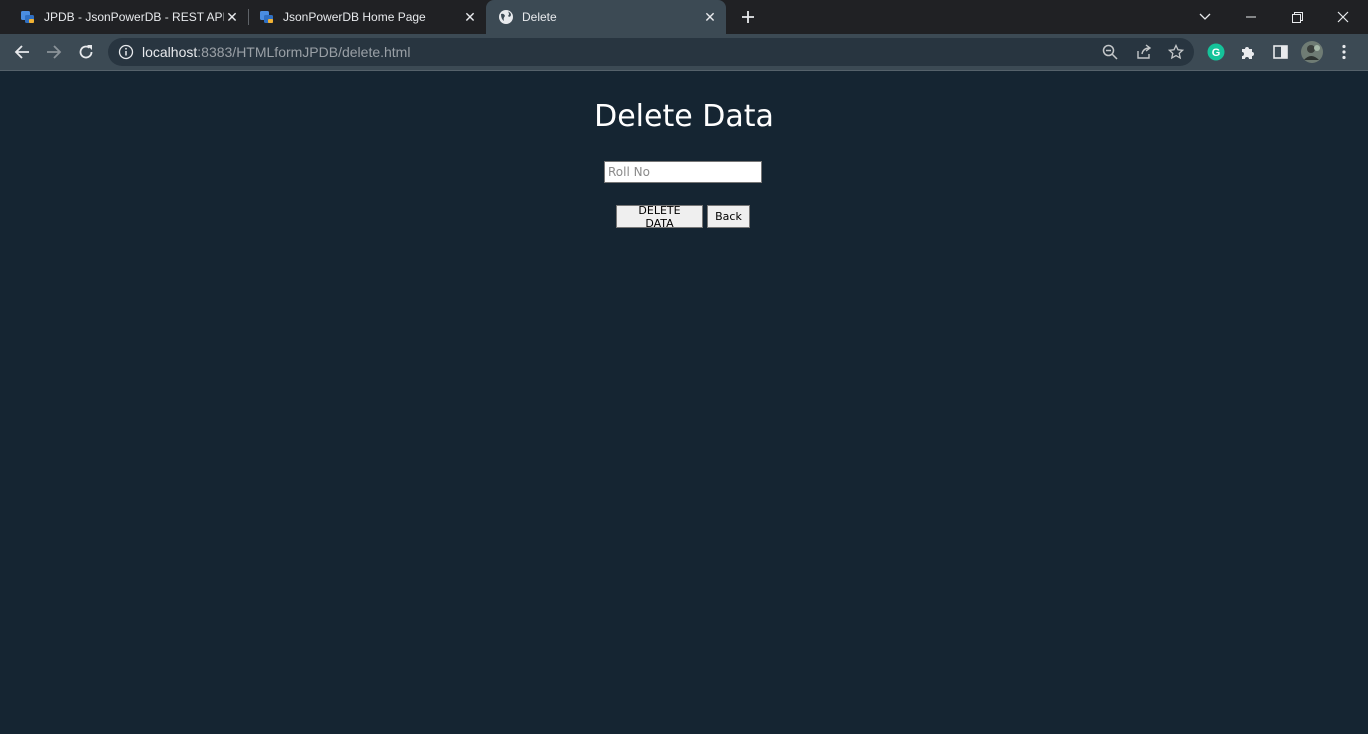 The height and width of the screenshot is (734, 1368). I want to click on share-icon, so click(1144, 52).